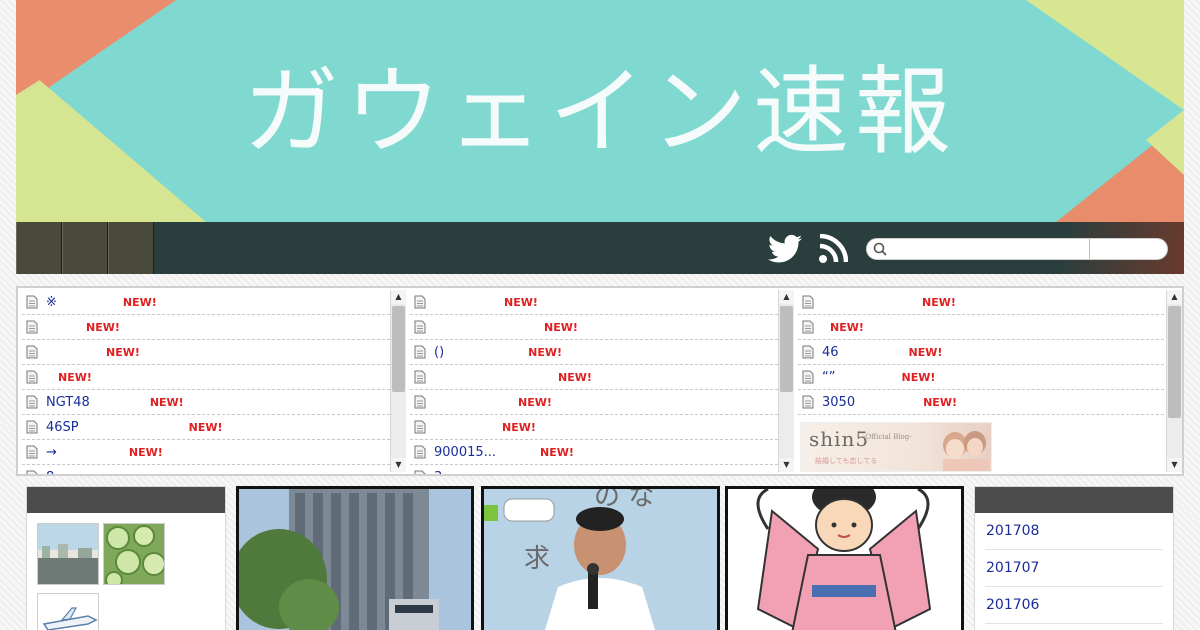 The width and height of the screenshot is (1200, 630). I want to click on thumbnail-skyline, so click(68, 554).